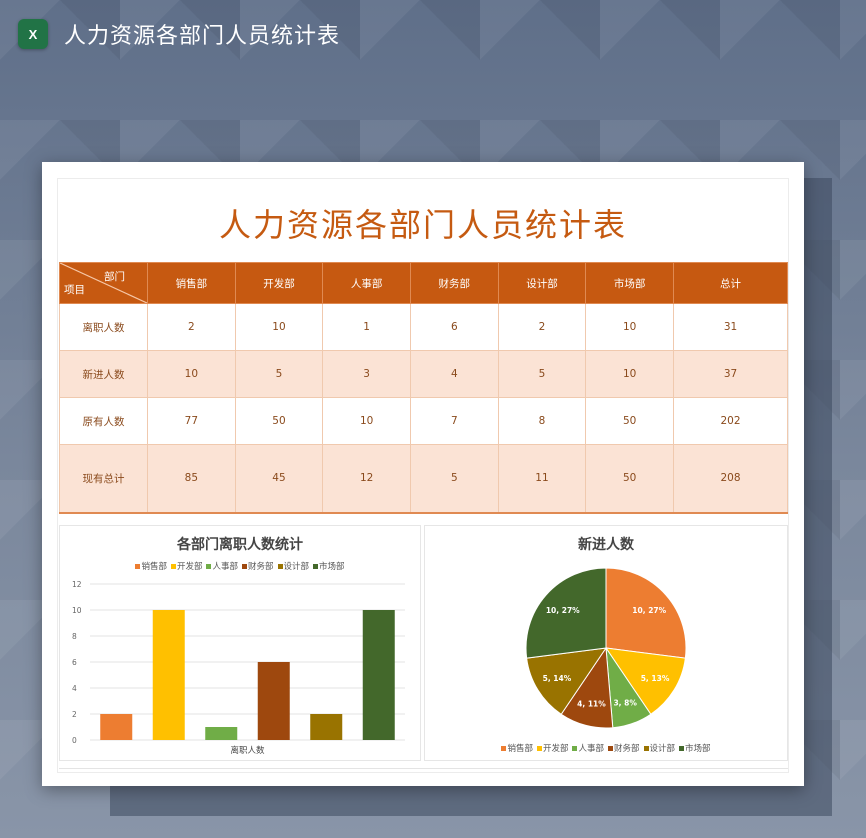 The height and width of the screenshot is (838, 866). What do you see at coordinates (591, 749) in the screenshot?
I see `legend-label: 人事部` at bounding box center [591, 749].